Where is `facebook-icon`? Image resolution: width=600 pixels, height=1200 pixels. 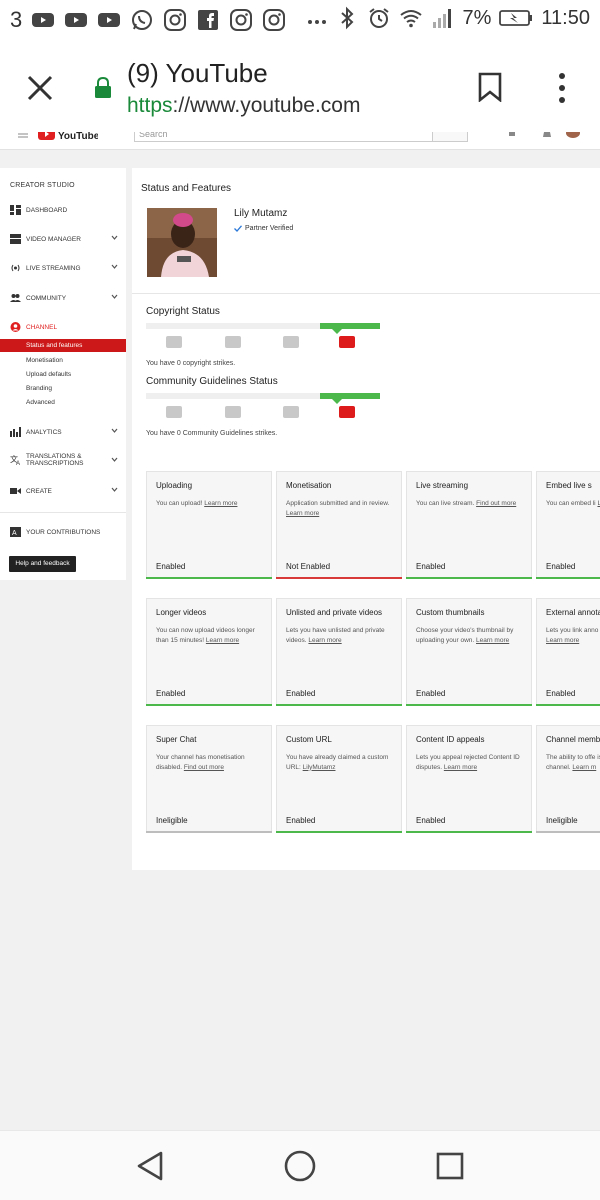
facebook-icon is located at coordinates (208, 20).